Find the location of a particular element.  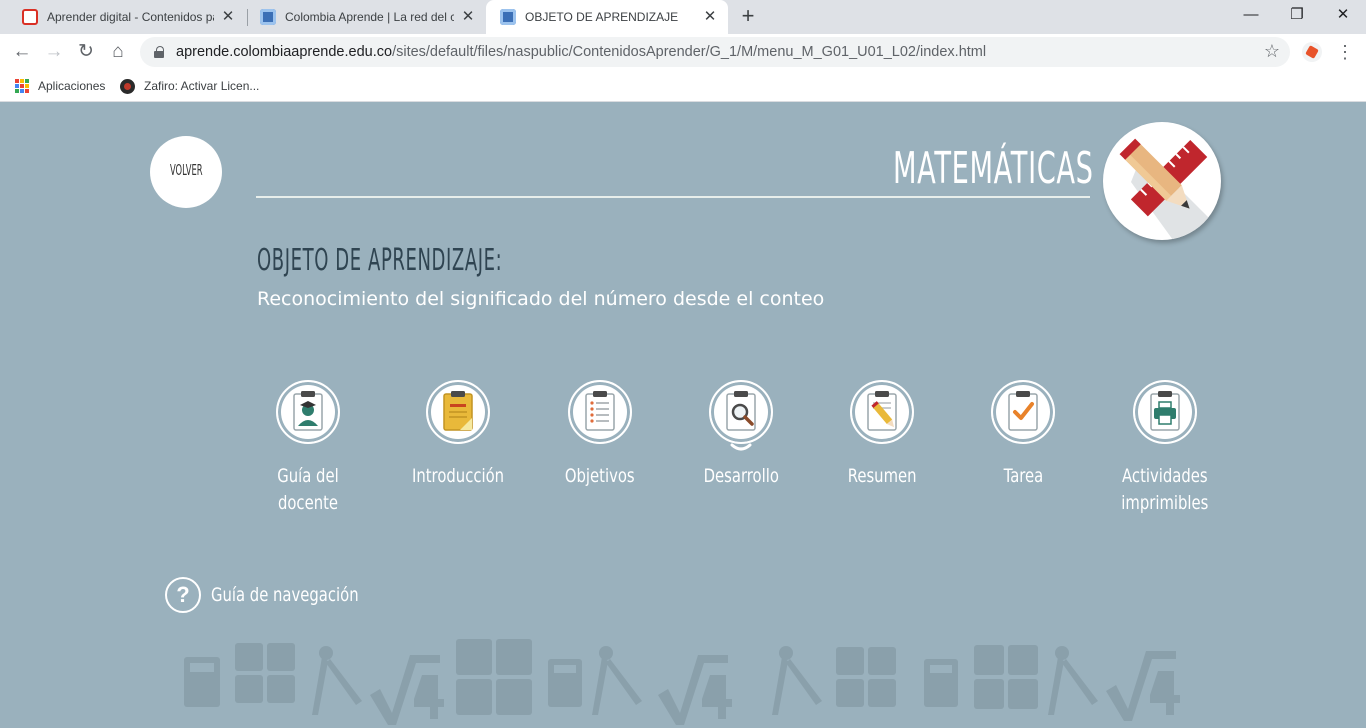

checkmark-icon is located at coordinates (1023, 411).